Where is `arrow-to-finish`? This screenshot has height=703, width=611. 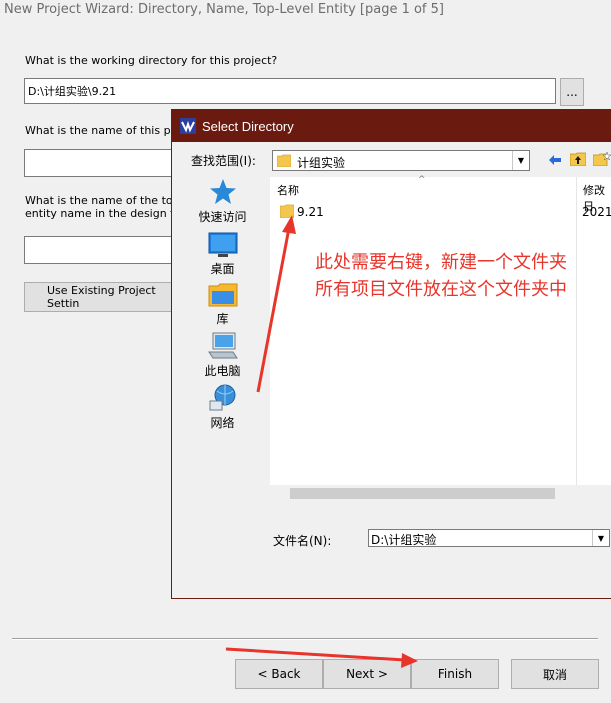 arrow-to-finish is located at coordinates (315, 654).